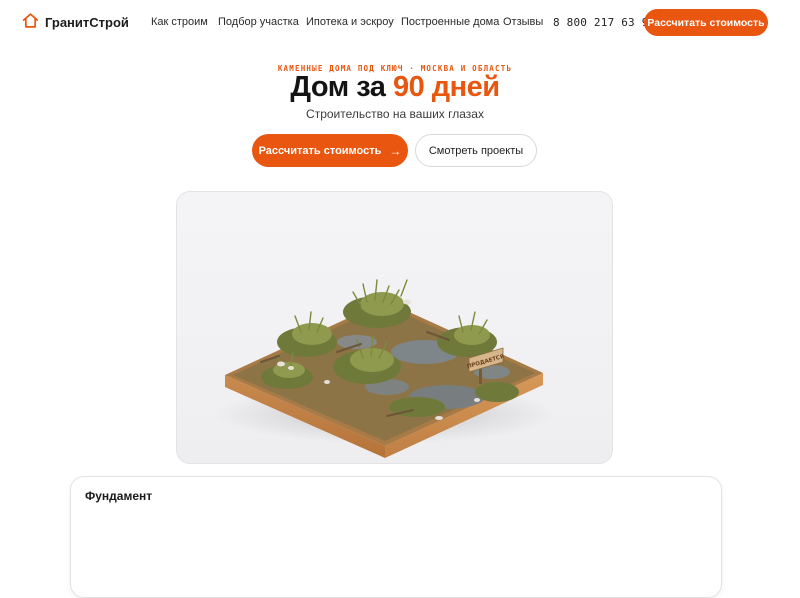 The width and height of the screenshot is (800, 598). I want to click on brand-name: ГранитСтрой, so click(87, 22).